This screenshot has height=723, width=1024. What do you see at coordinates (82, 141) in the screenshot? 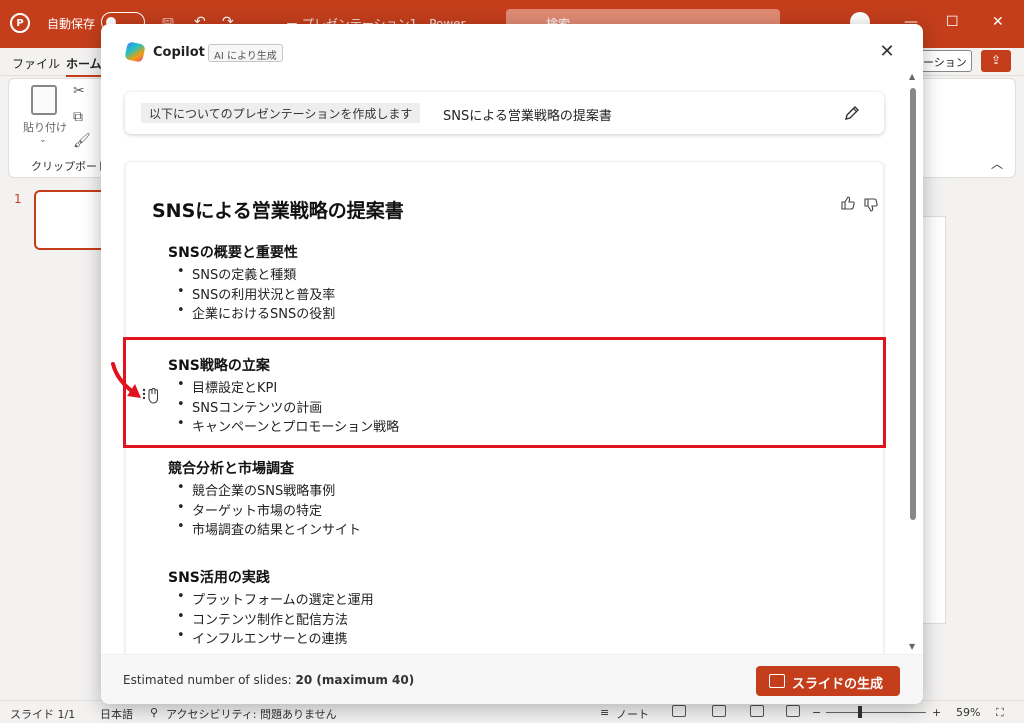
I see `format-painter-icon: 🖌` at bounding box center [82, 141].